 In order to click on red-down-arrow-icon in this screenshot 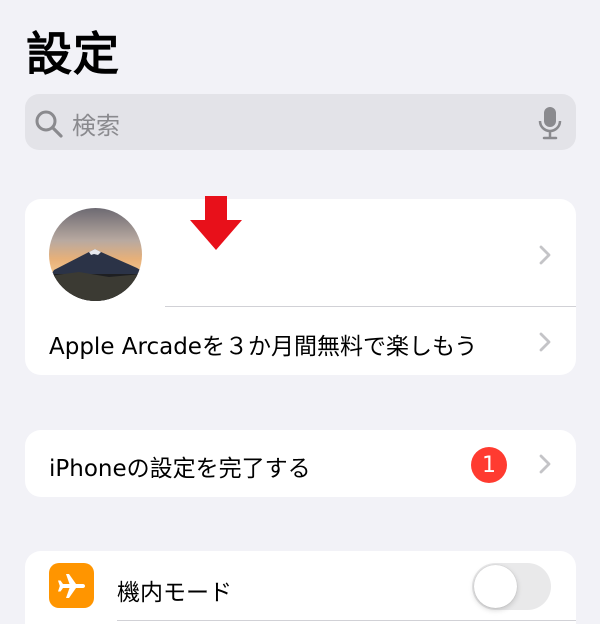, I will do `click(216, 223)`.